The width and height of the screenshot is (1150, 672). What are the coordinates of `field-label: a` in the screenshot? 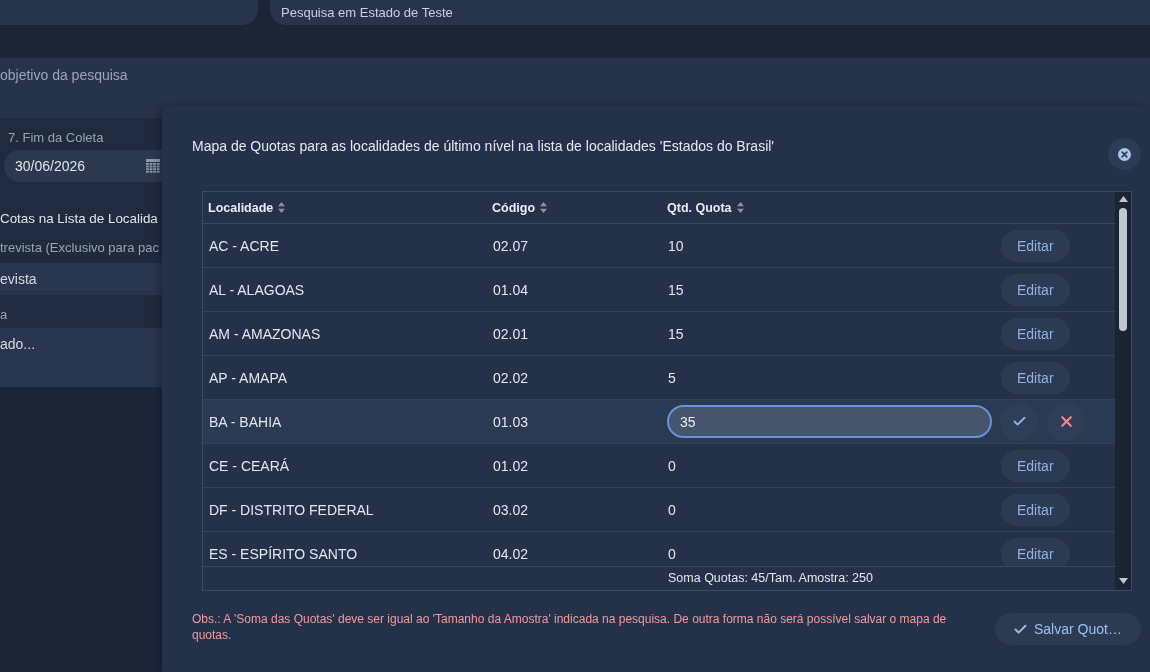 It's located at (4, 314).